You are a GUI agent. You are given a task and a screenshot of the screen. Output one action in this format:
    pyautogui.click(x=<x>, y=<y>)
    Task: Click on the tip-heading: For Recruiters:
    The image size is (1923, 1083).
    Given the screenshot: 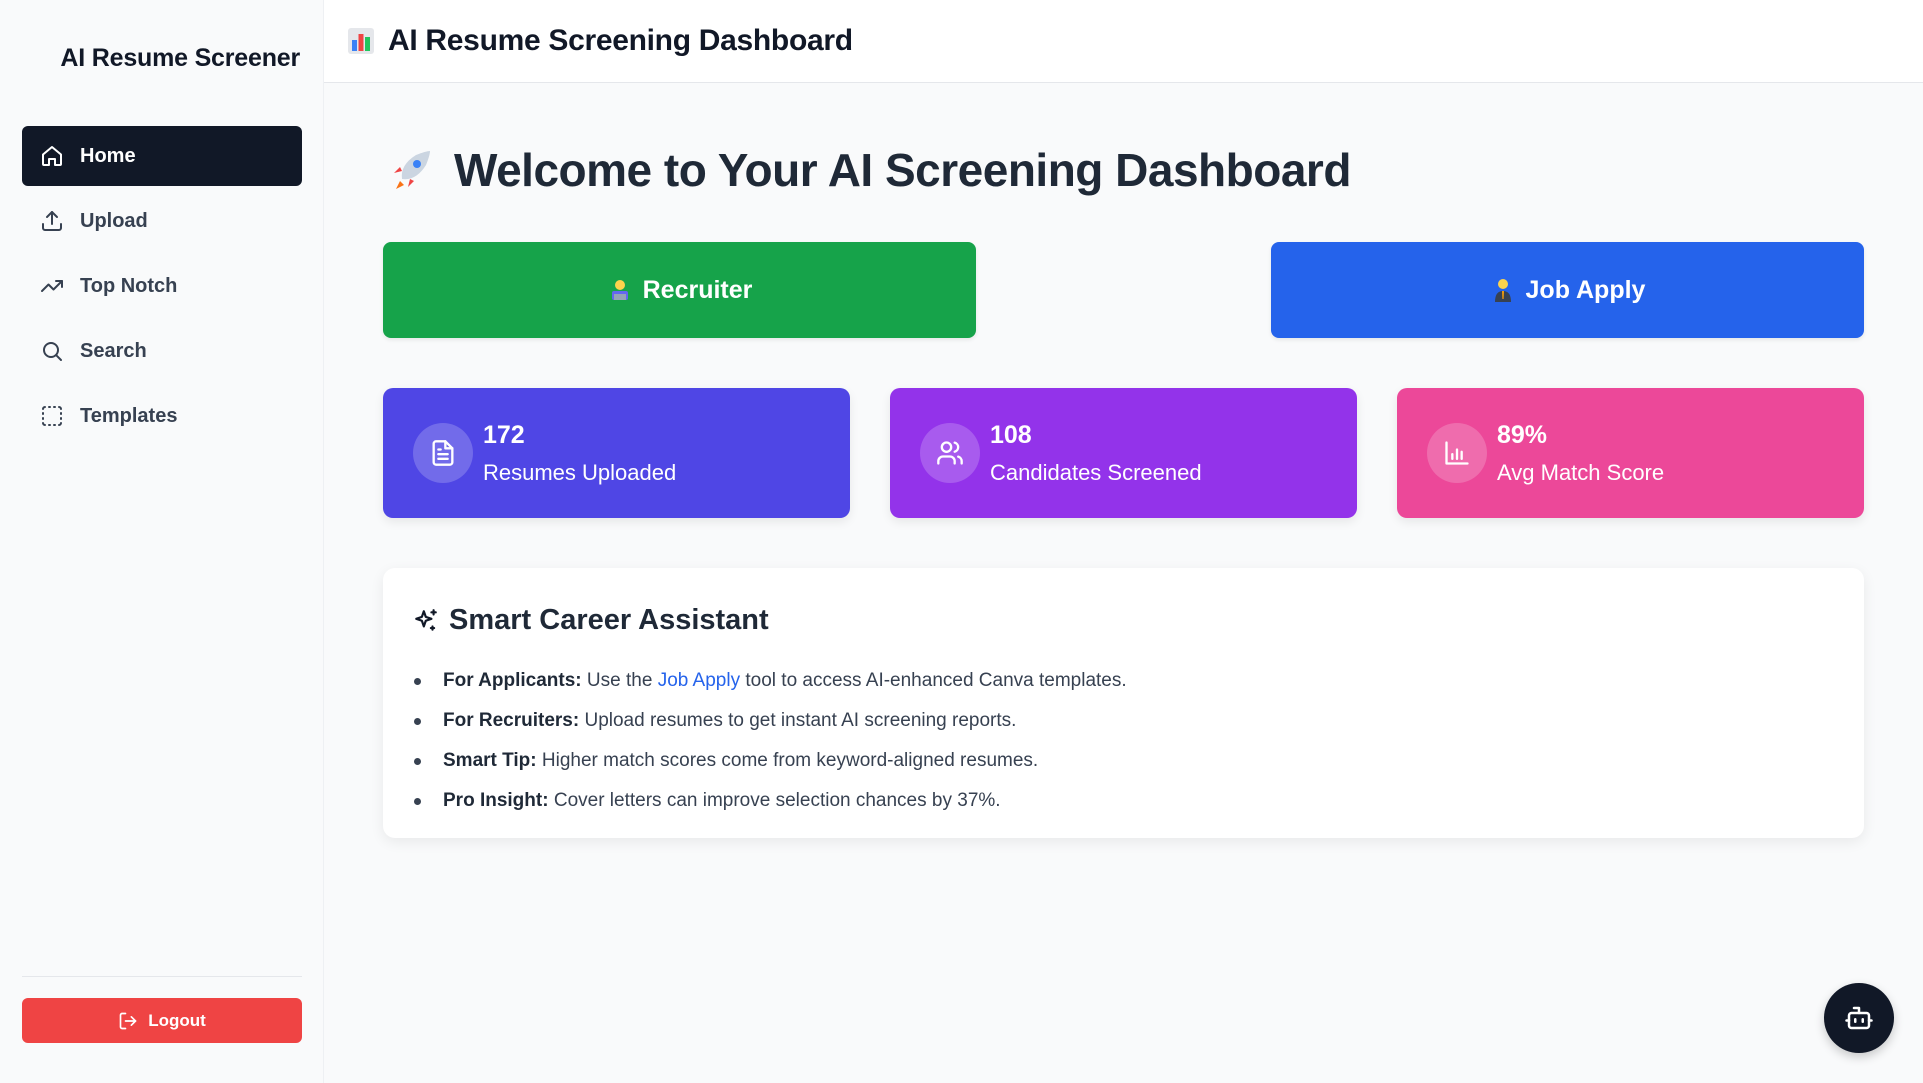 What is the action you would take?
    pyautogui.click(x=511, y=720)
    